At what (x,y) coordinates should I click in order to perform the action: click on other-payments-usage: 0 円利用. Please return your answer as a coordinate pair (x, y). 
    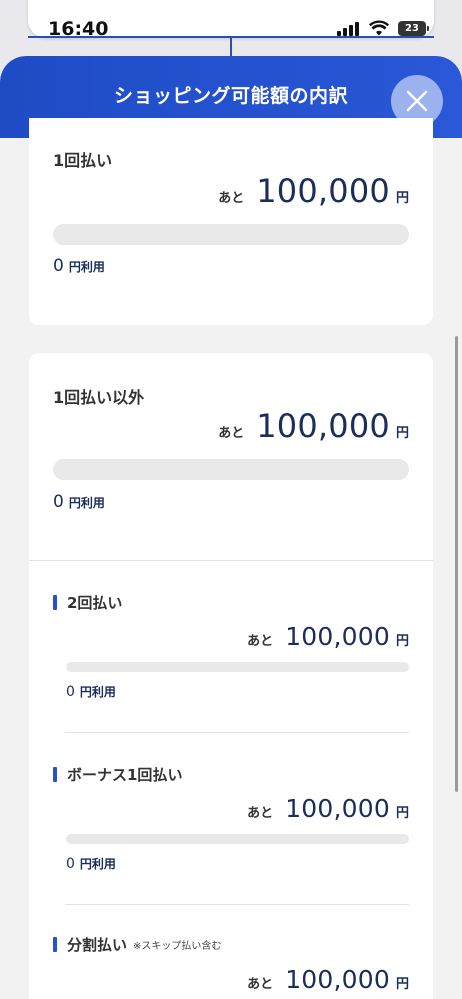
    Looking at the image, I should click on (79, 502).